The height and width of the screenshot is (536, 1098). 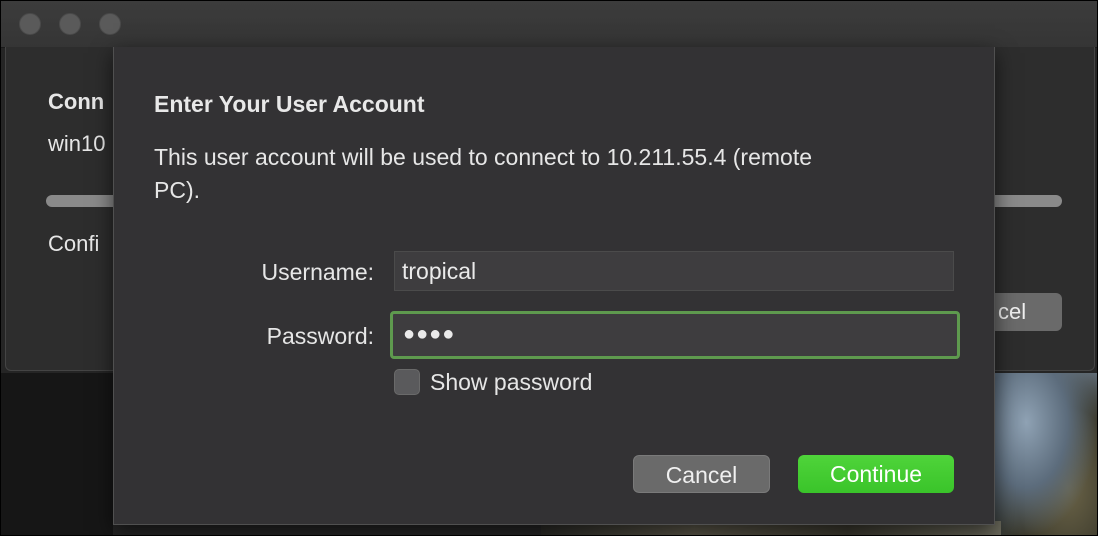 What do you see at coordinates (57, 454) in the screenshot?
I see `desktop-backdrop-left` at bounding box center [57, 454].